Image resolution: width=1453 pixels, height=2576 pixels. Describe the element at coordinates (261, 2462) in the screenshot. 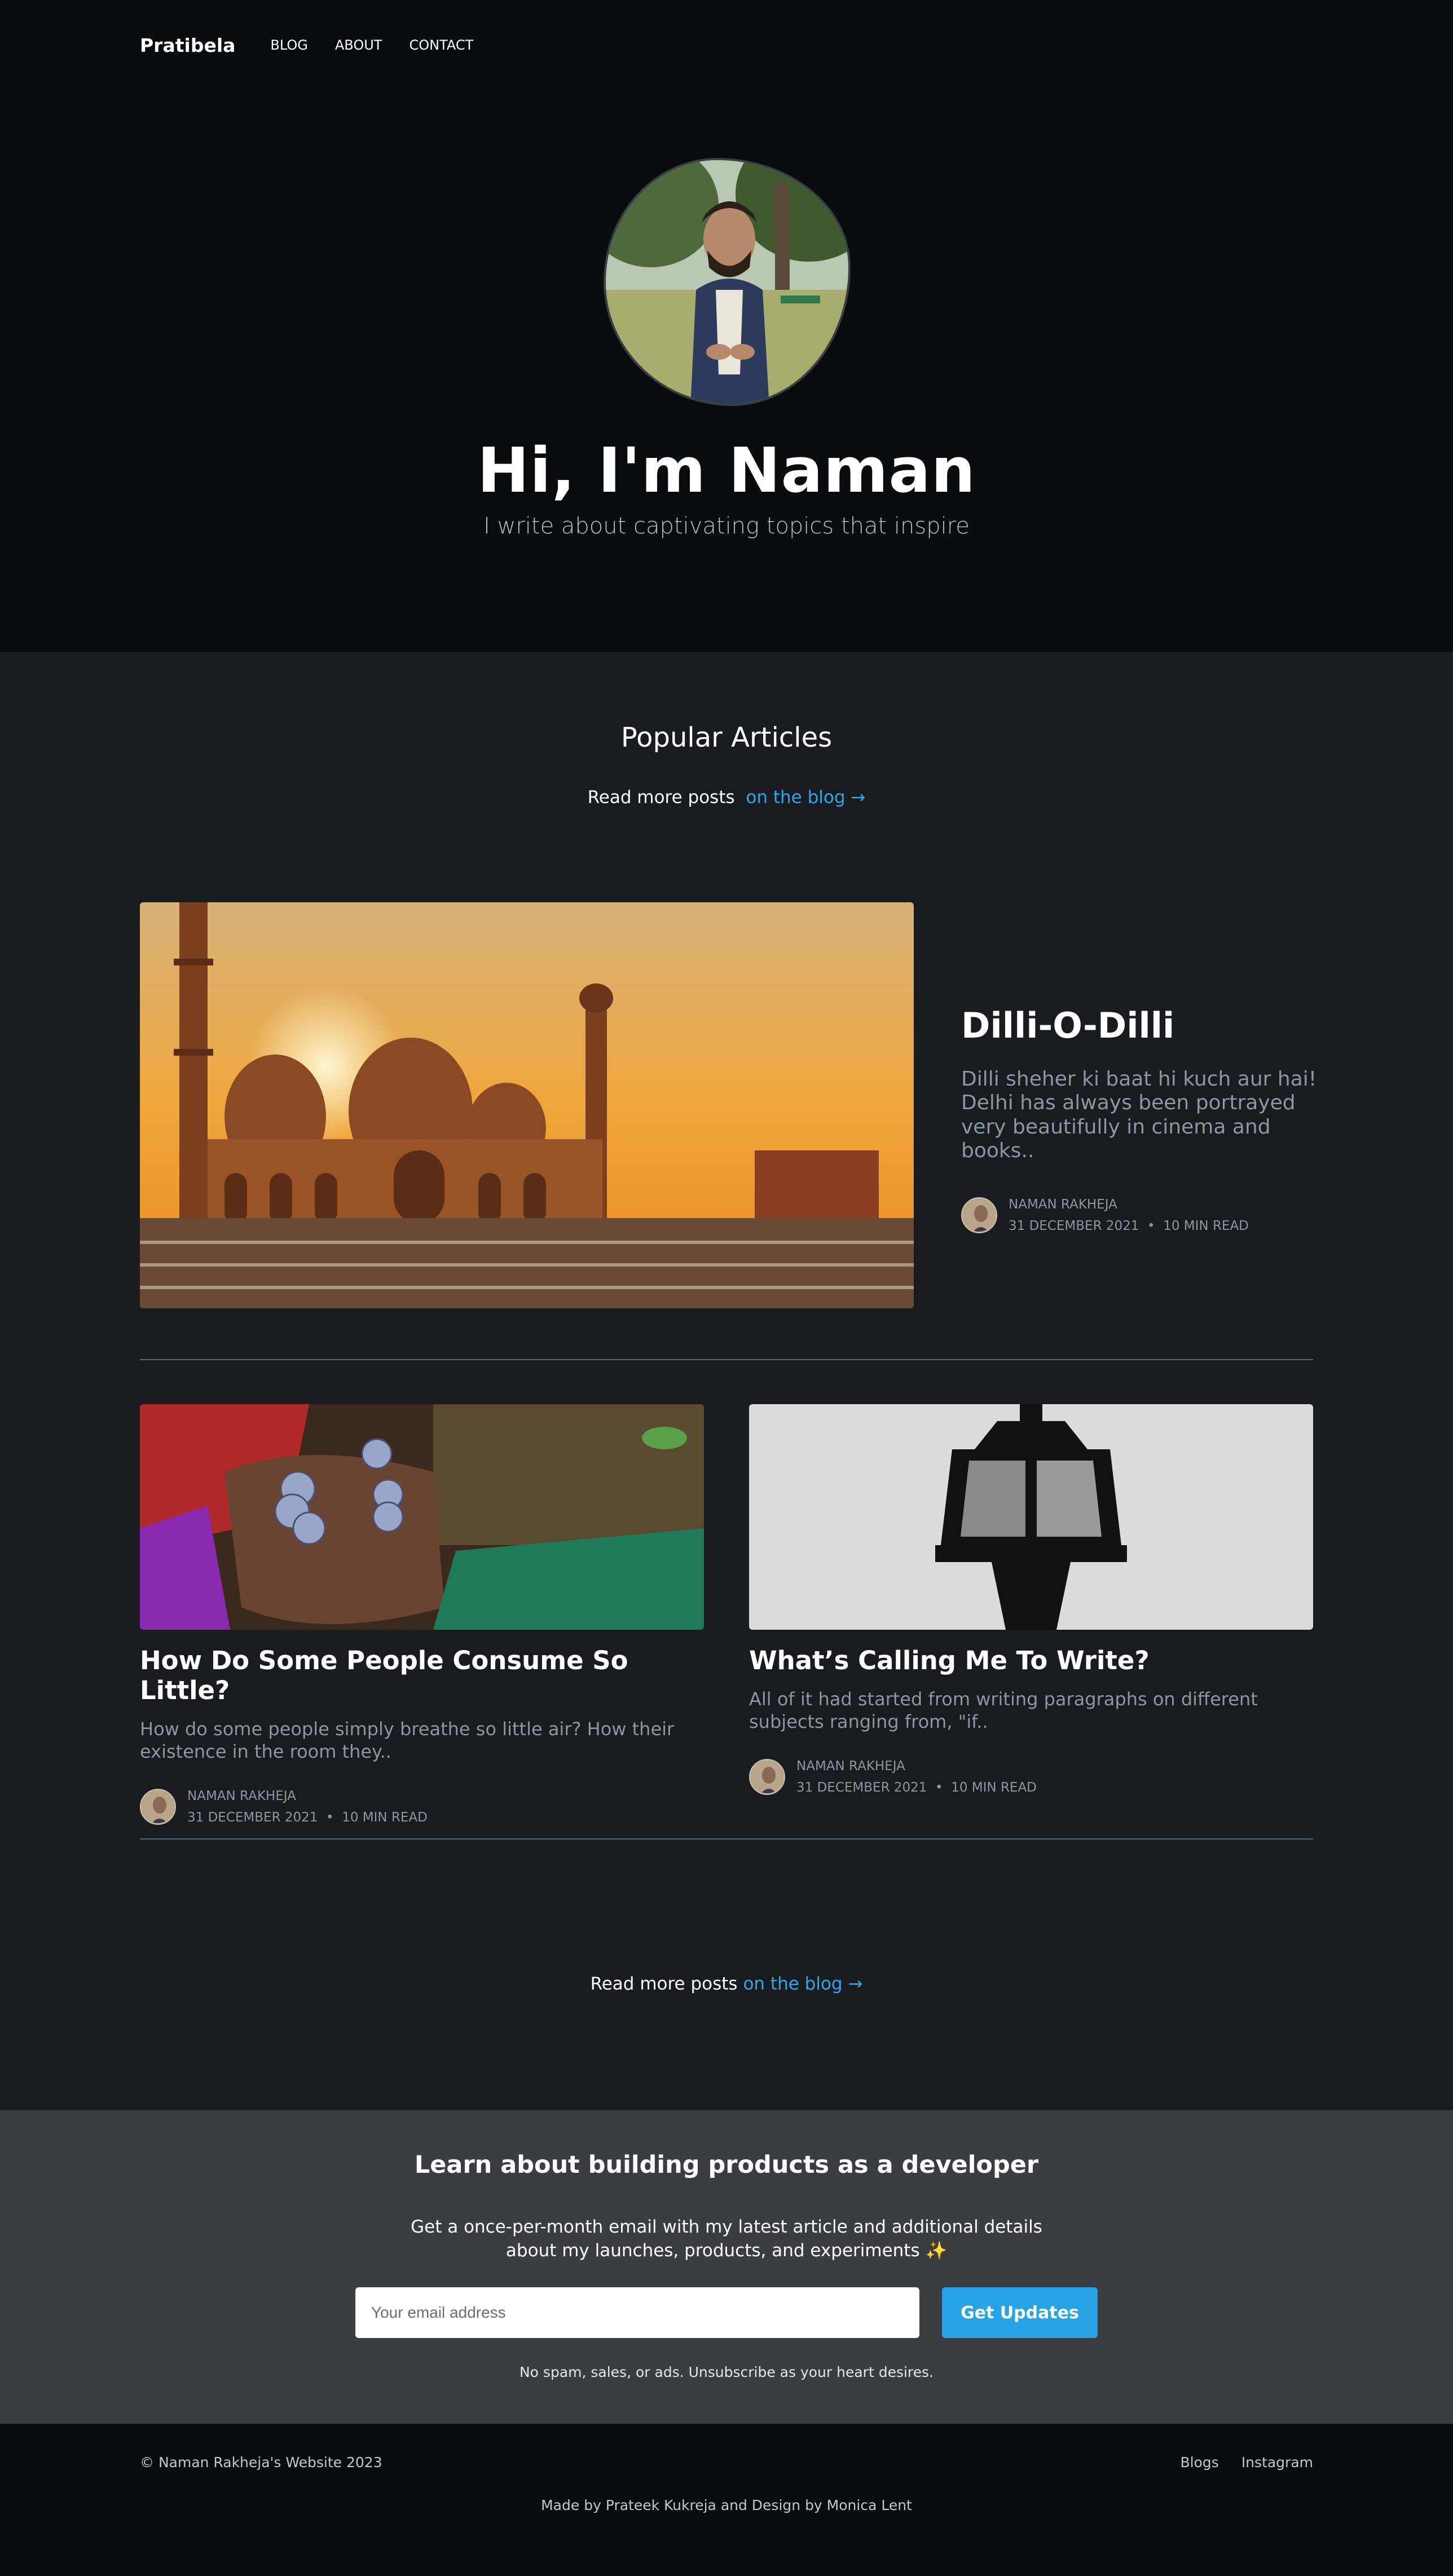

I see `copyright: © Naman Rakheja's Website 2023` at that location.